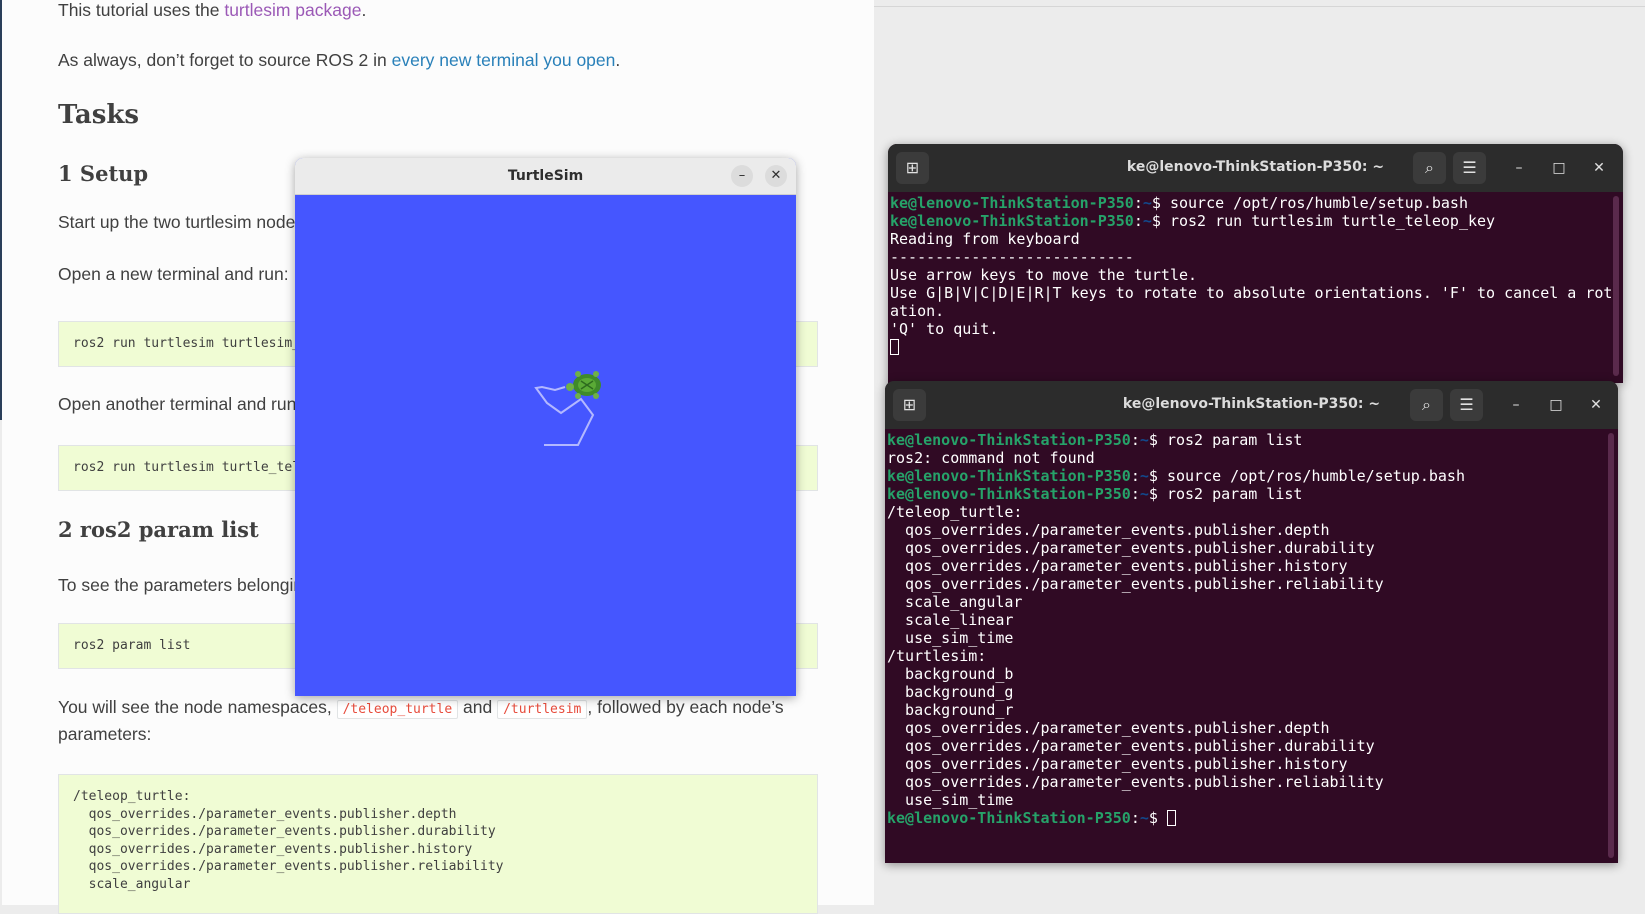  Describe the element at coordinates (197, 707) in the screenshot. I see `namespaces-text: You will see the node namespaces,` at that location.